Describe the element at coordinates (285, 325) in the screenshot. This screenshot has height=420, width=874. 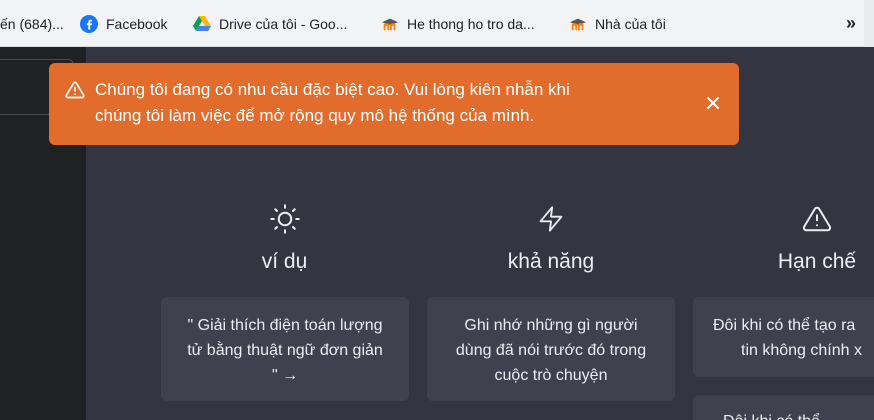
I see `card-line: " Giải thích điện toán lượng` at that location.